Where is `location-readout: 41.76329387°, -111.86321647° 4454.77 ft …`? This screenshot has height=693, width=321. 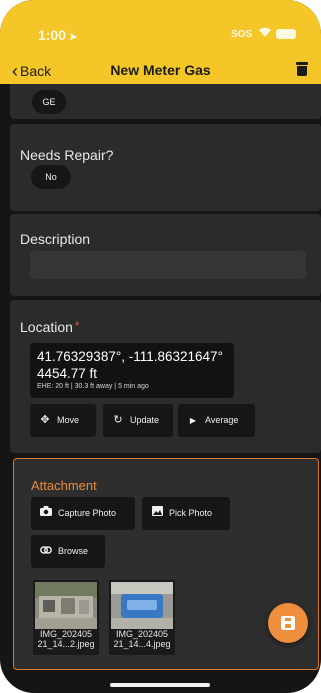 location-readout: 41.76329387°, -111.86321647° 4454.77 ft … is located at coordinates (132, 370).